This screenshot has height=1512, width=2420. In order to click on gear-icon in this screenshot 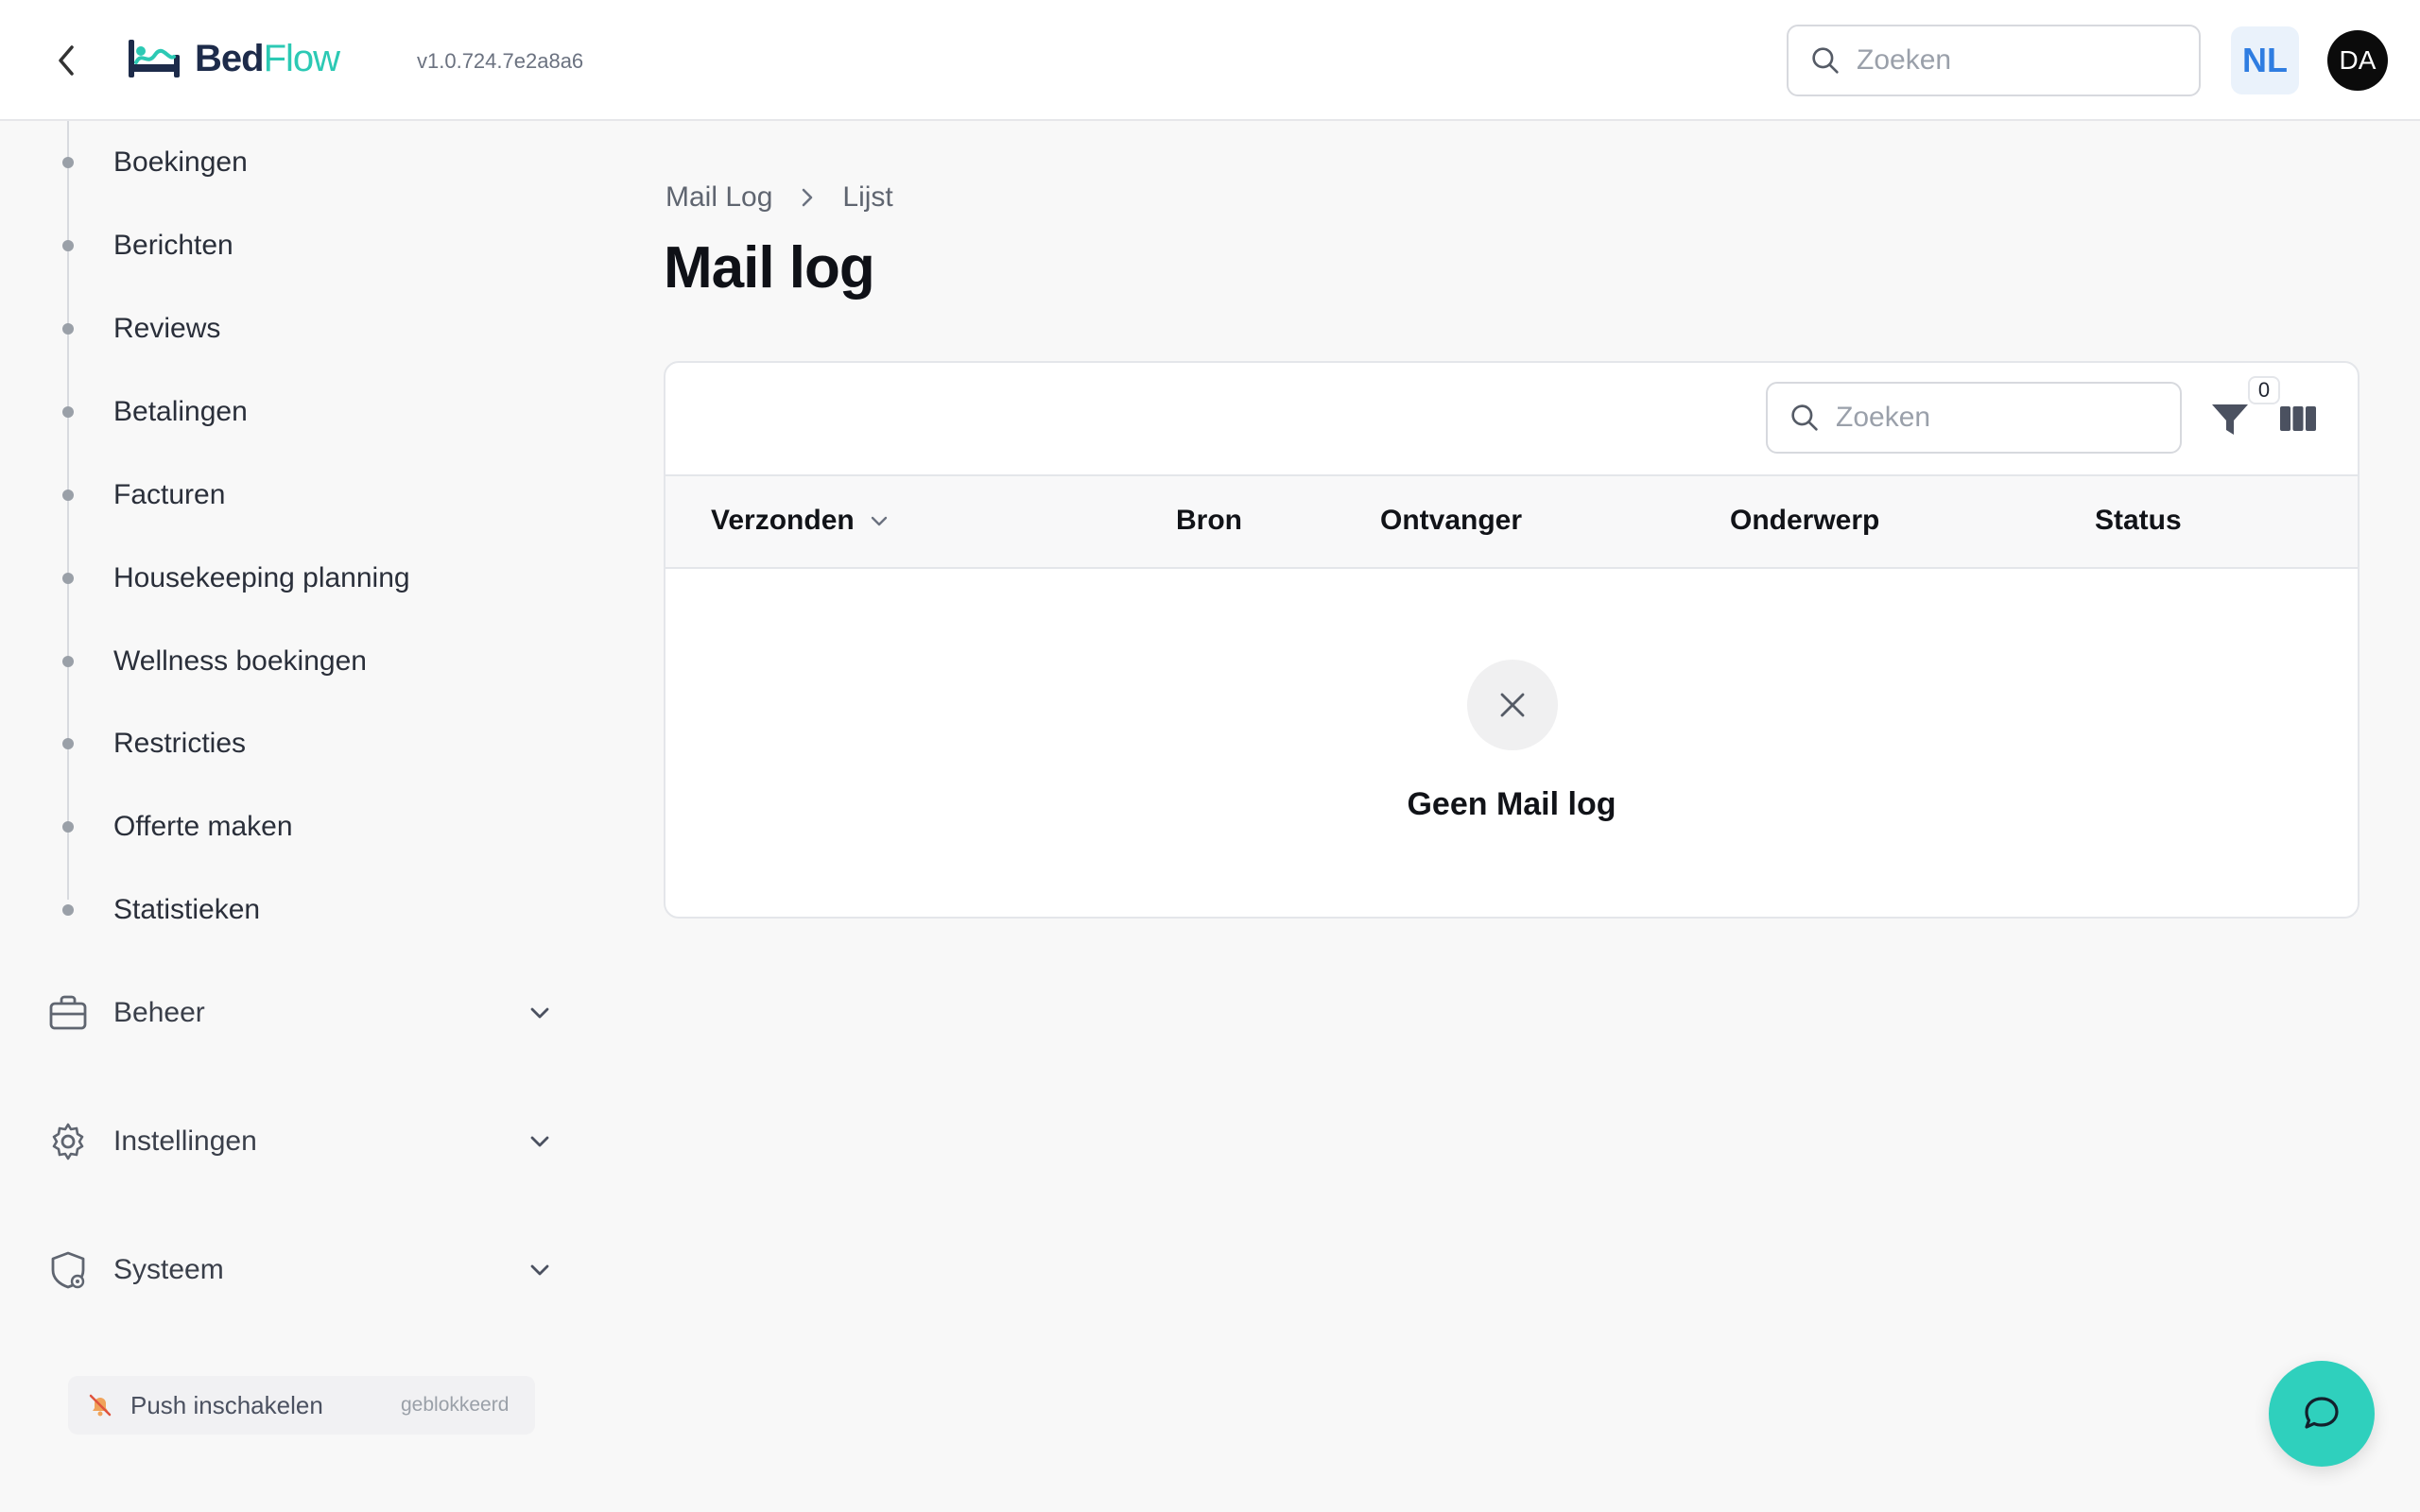, I will do `click(68, 1141)`.